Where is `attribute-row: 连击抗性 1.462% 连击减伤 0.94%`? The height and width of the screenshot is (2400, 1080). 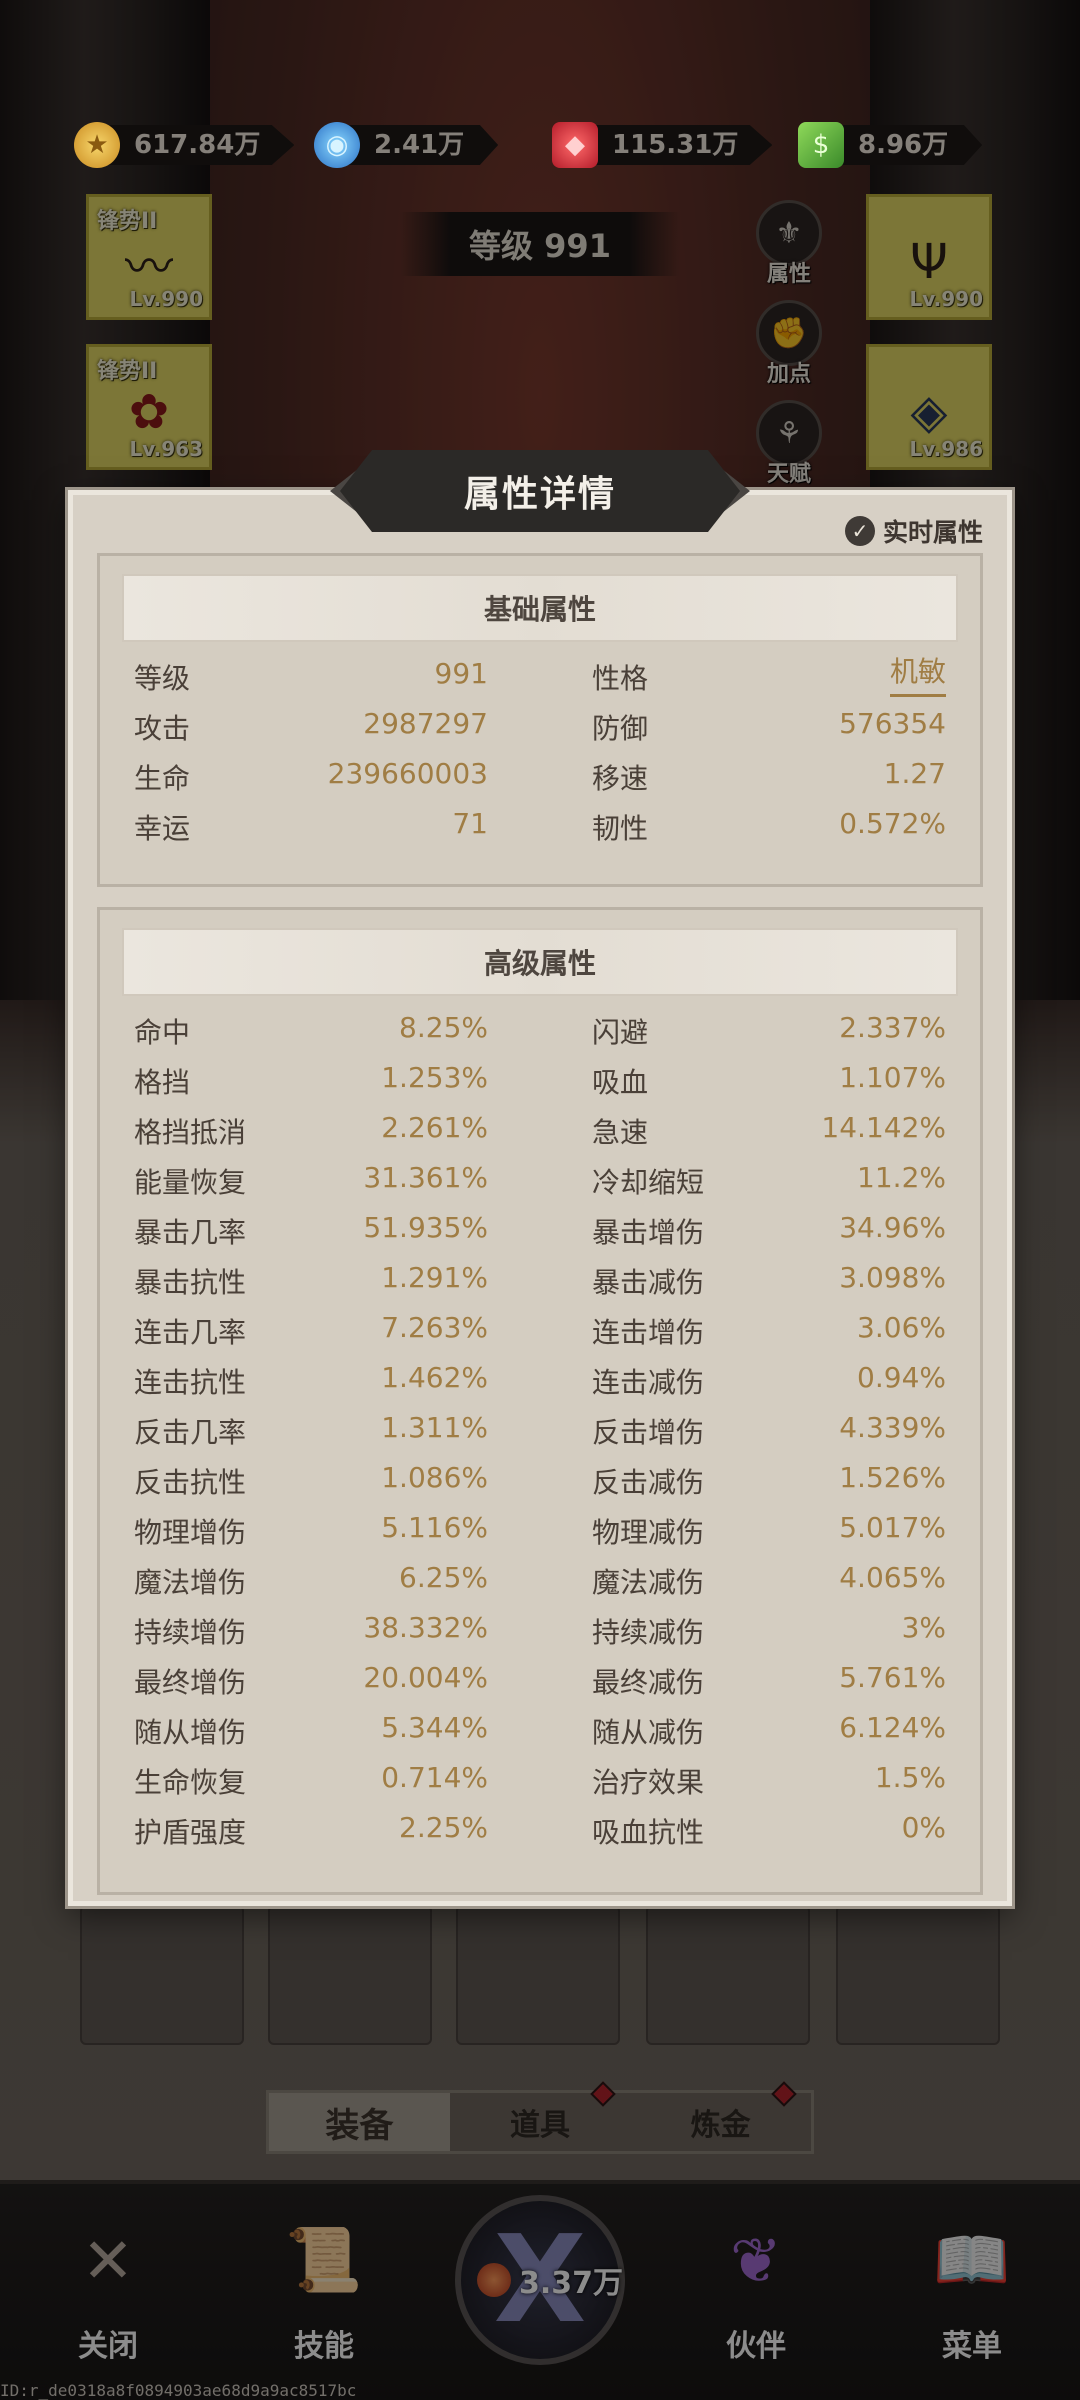
attribute-row: 连击抗性 1.462% 连击减伤 0.94% is located at coordinates (540, 1381).